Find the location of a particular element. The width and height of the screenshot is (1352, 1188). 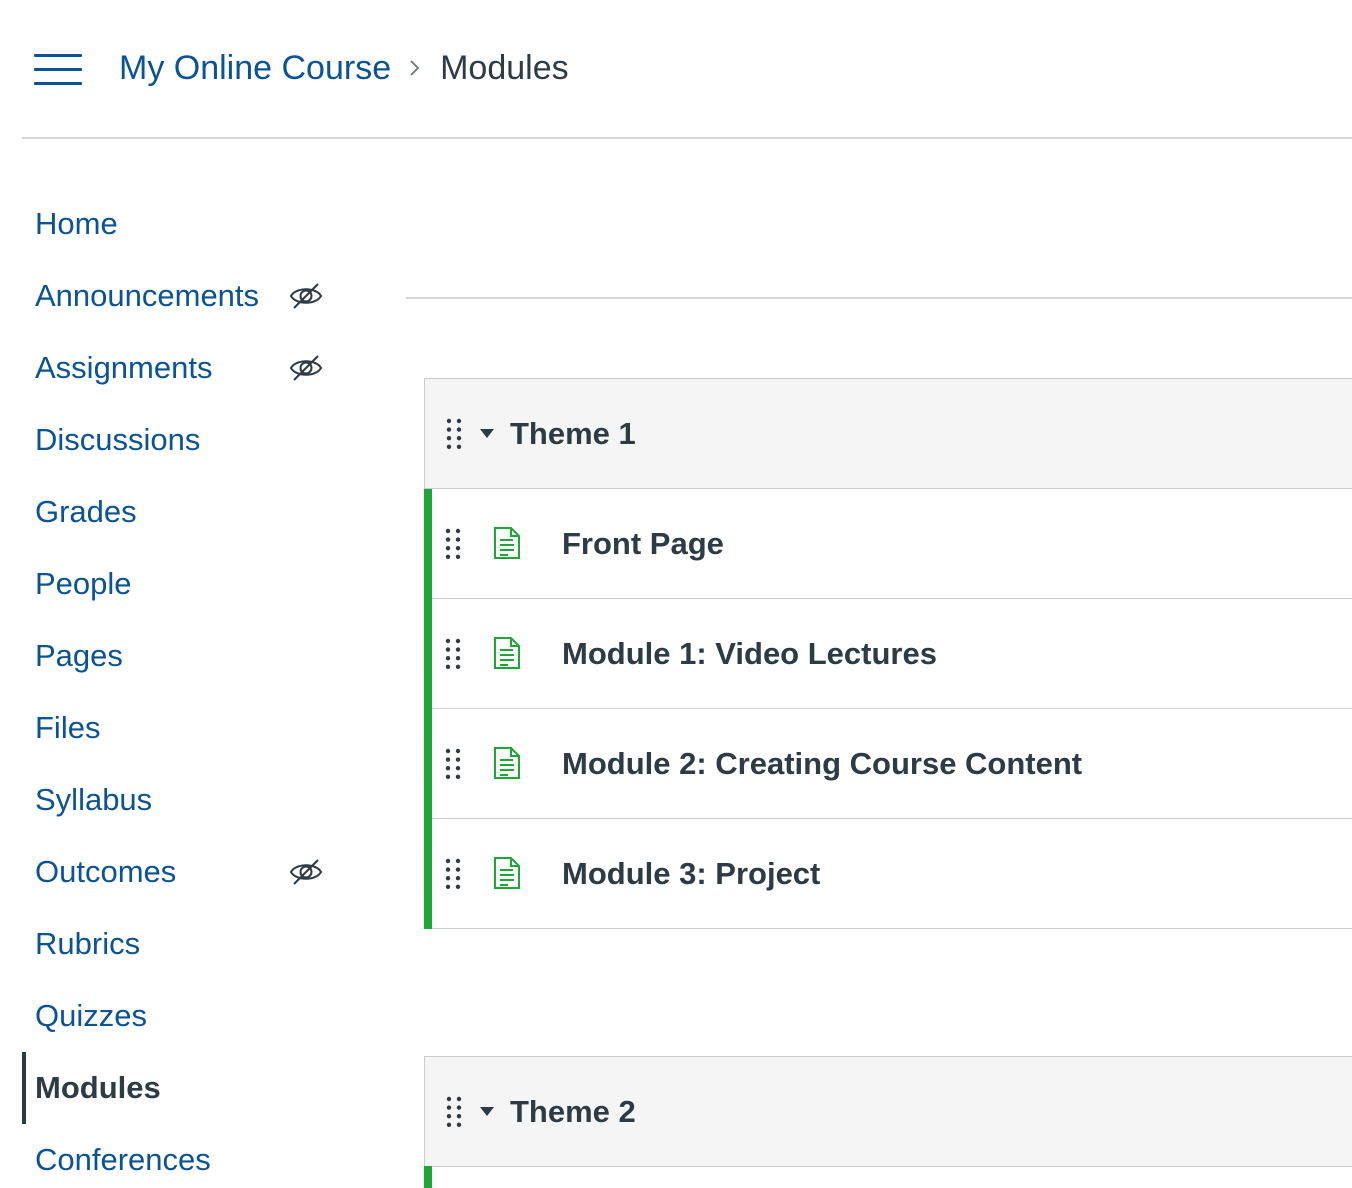

module-item: Module 2: Creating Course Content is located at coordinates (888, 764).